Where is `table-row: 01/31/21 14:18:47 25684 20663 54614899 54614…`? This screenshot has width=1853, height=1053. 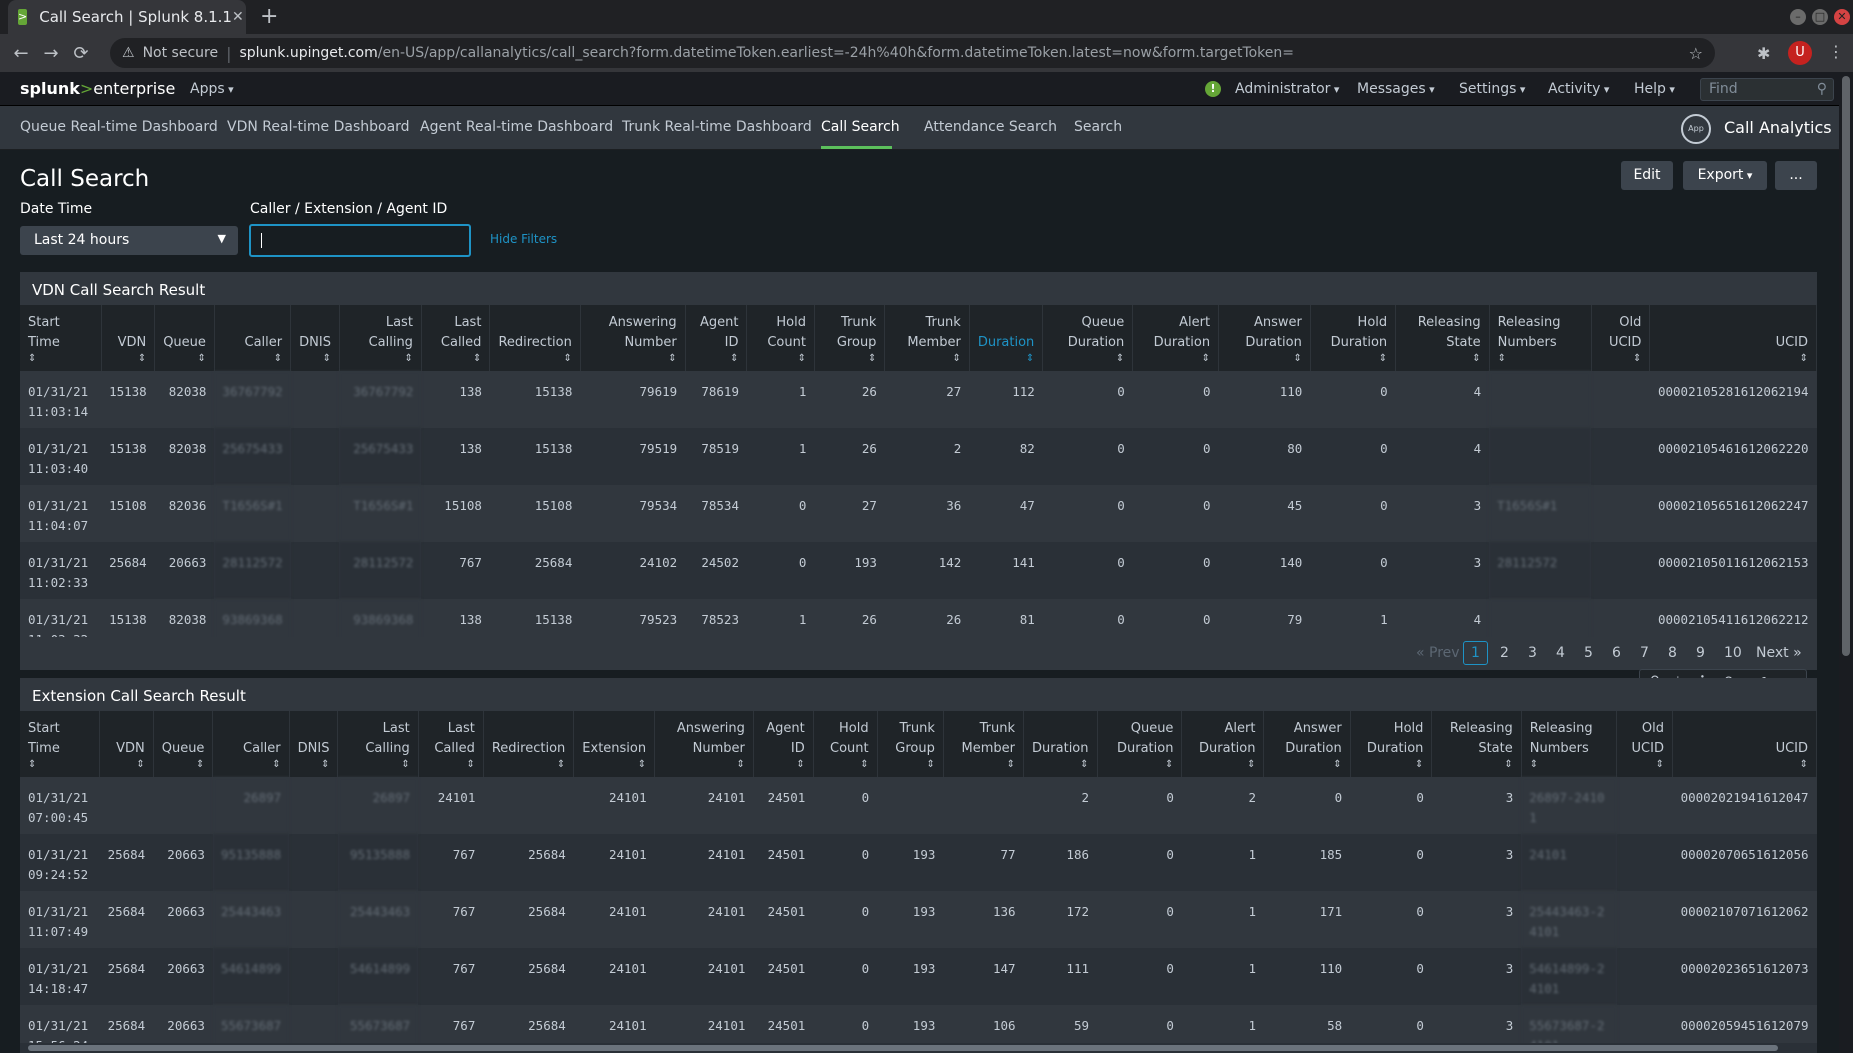
table-row: 01/31/21 14:18:47 25684 20663 54614899 54614… is located at coordinates (918, 976).